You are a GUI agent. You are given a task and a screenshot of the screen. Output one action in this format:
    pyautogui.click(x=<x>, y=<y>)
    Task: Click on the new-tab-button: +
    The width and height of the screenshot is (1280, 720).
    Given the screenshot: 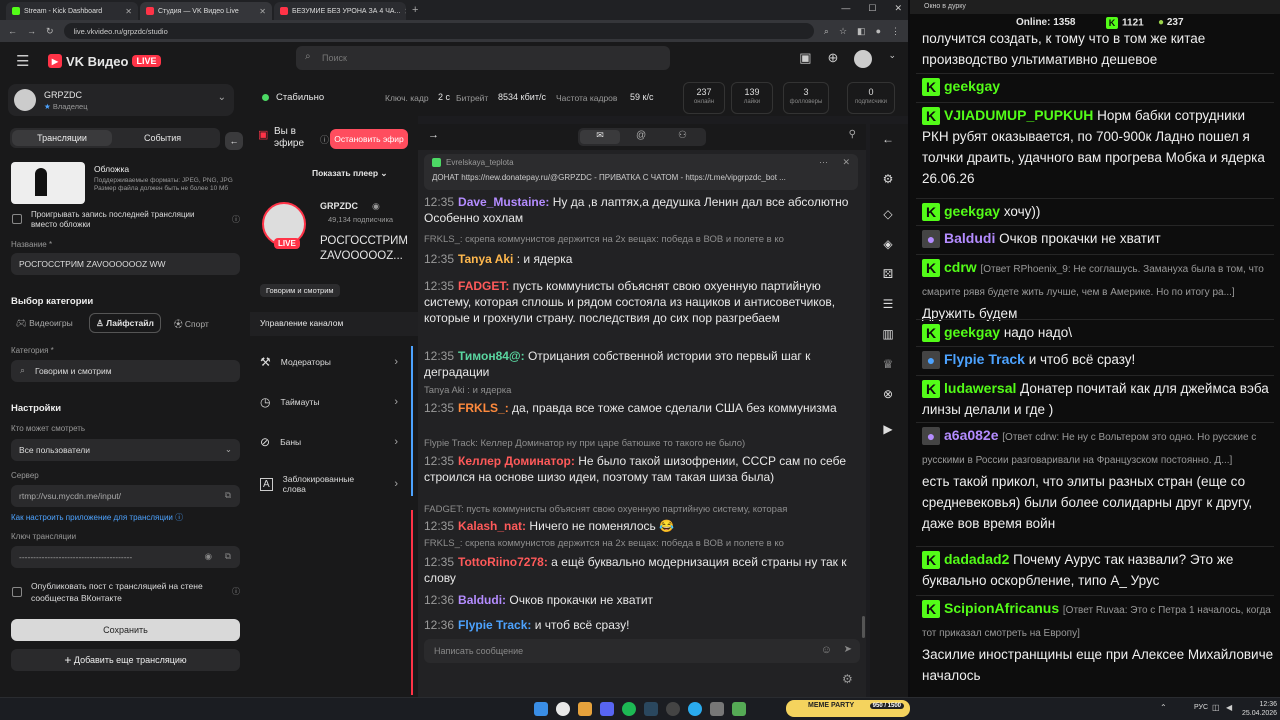 What is the action you would take?
    pyautogui.click(x=415, y=10)
    